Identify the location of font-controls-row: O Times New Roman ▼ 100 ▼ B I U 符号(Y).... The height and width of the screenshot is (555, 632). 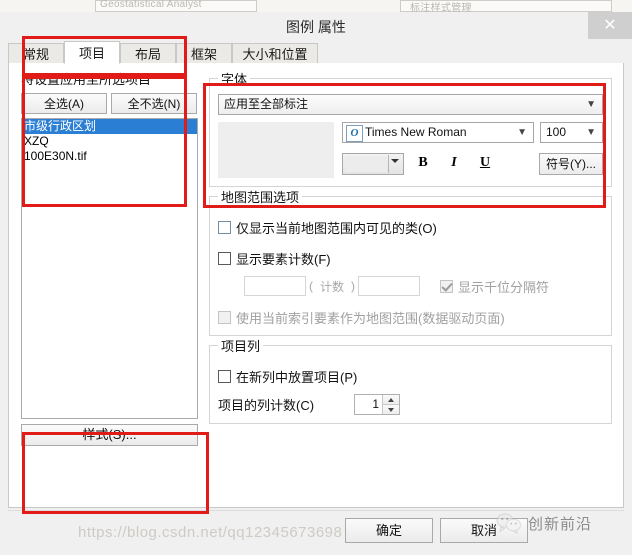
(410, 150).